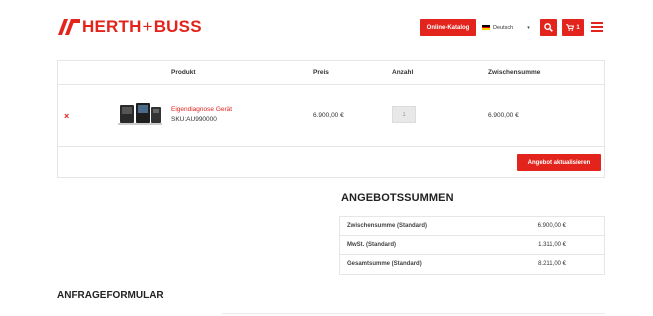 The image size is (653, 316). What do you see at coordinates (404, 114) in the screenshot?
I see `quantity-input` at bounding box center [404, 114].